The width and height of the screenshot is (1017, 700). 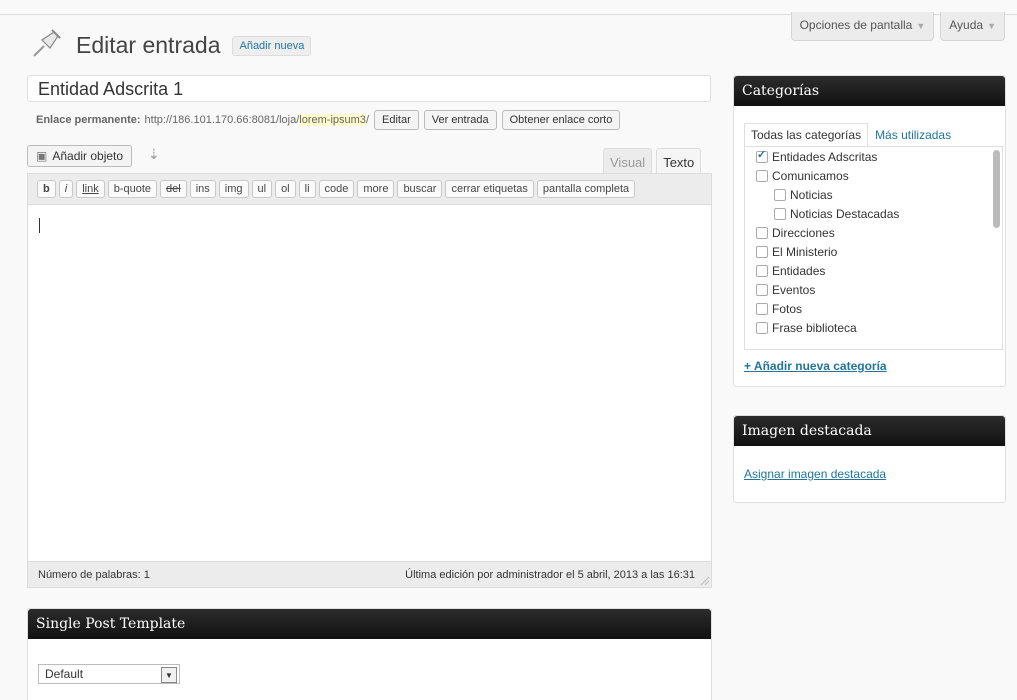 I want to click on qt-more-button: more, so click(x=376, y=189).